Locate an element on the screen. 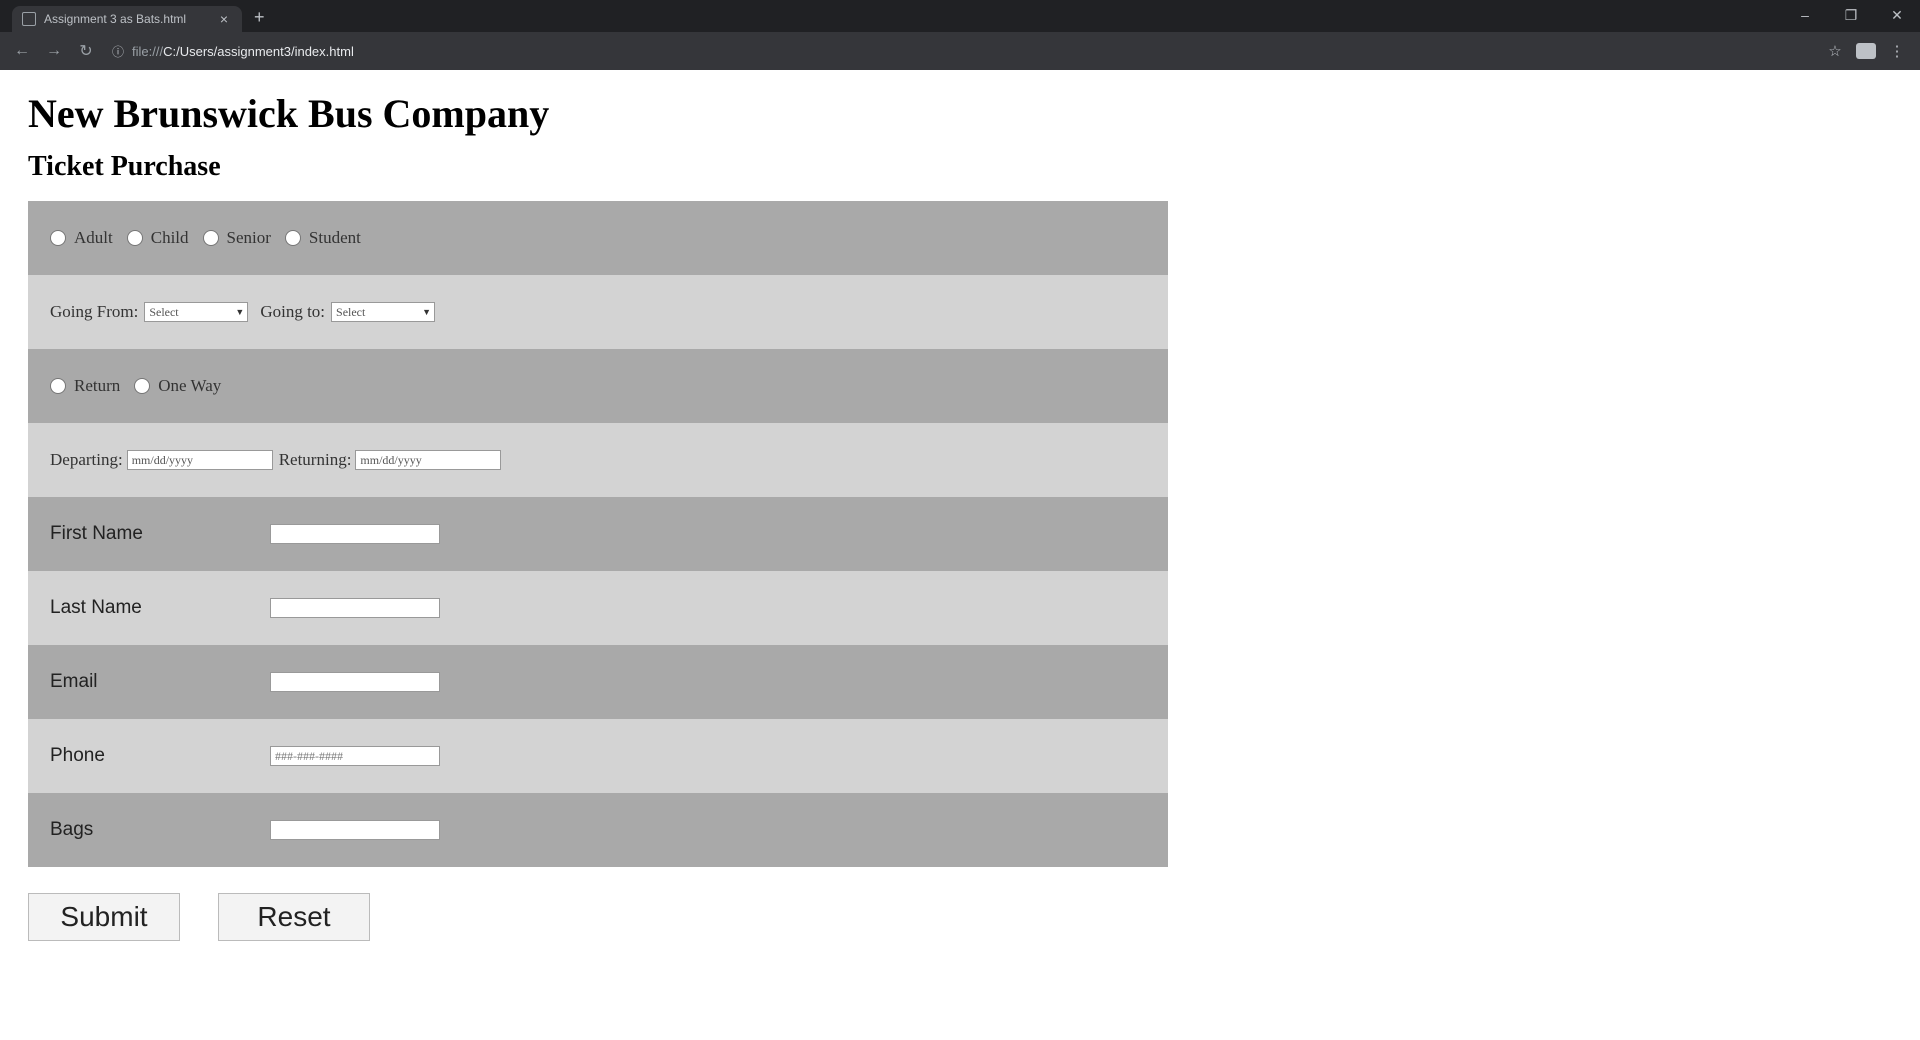 The width and height of the screenshot is (1920, 1040). first-name-row: First Name is located at coordinates (598, 534).